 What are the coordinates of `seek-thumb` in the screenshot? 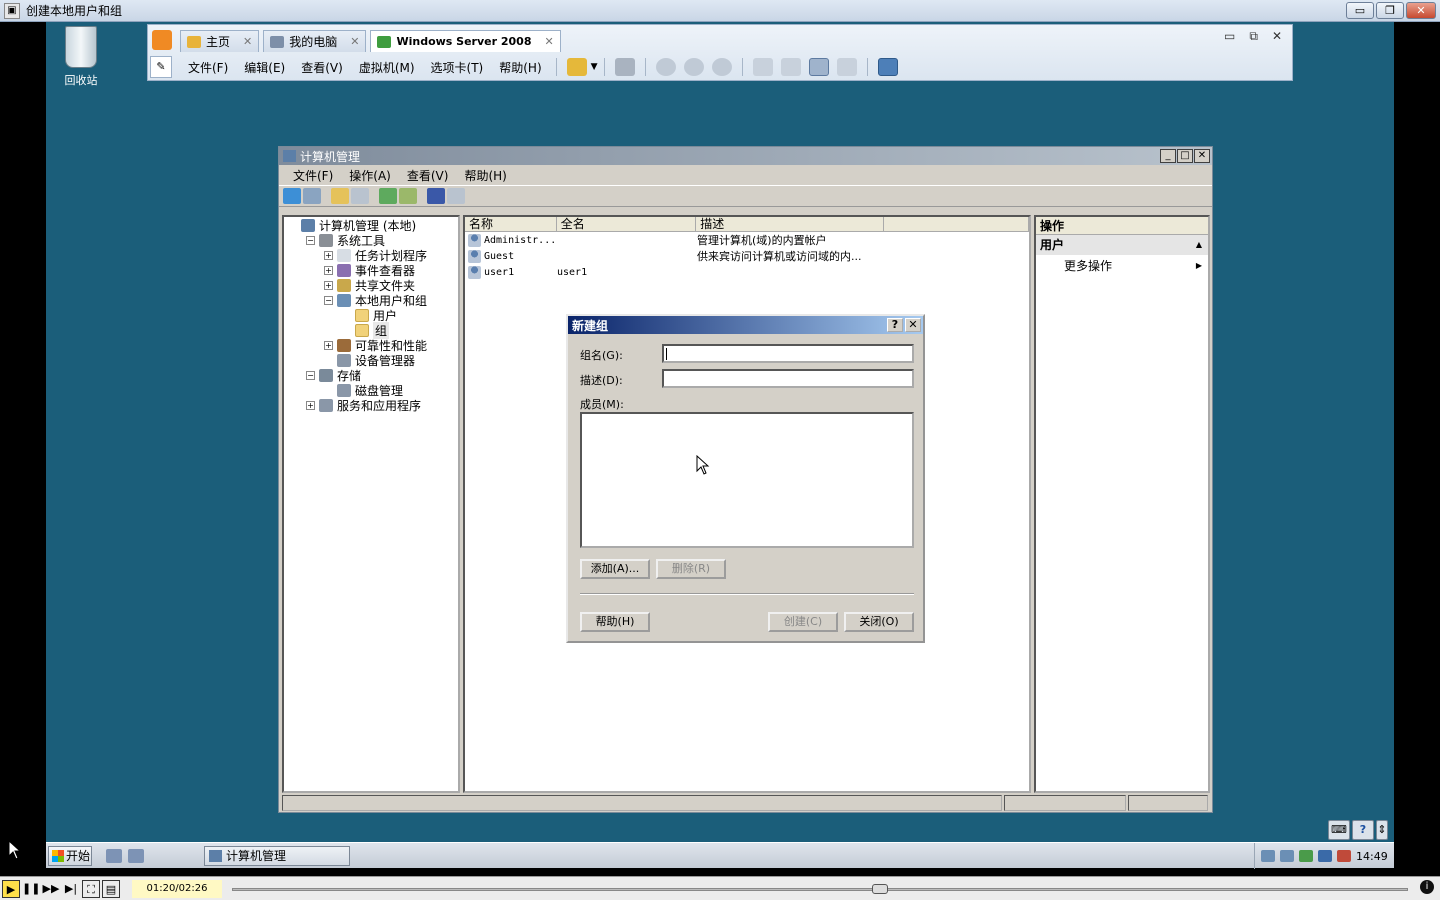 It's located at (879, 889).